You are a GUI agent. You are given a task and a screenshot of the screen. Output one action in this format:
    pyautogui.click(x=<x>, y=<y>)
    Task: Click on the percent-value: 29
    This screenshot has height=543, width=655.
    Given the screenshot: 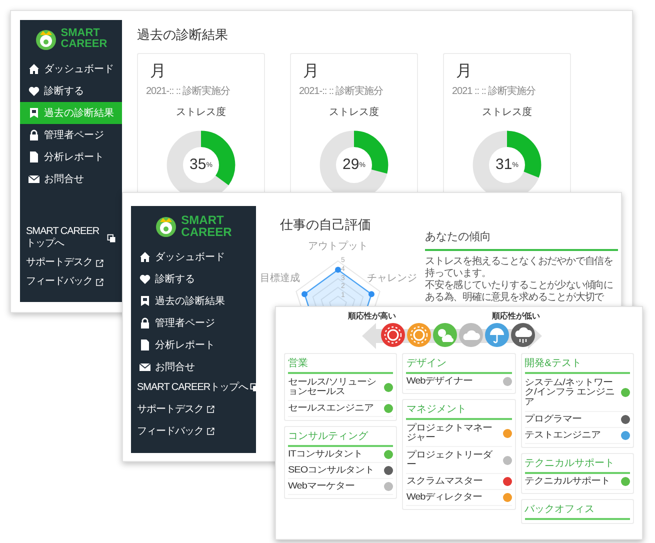 What is the action you would take?
    pyautogui.click(x=351, y=164)
    